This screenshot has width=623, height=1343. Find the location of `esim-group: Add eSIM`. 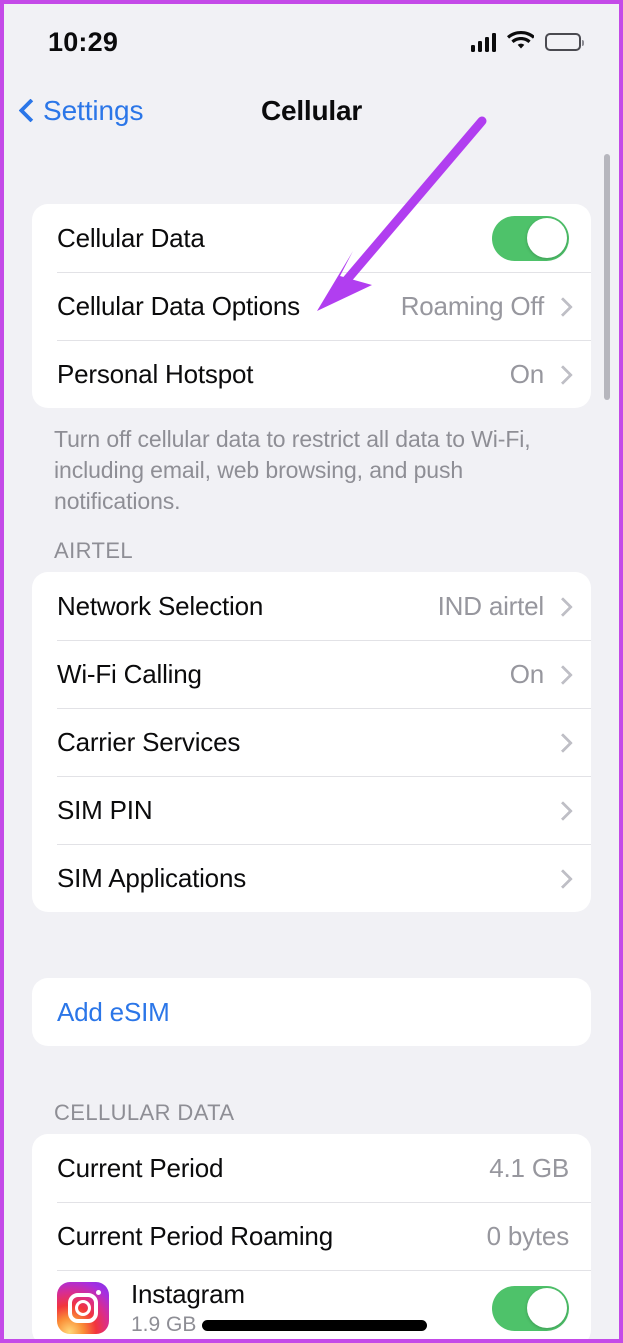

esim-group: Add eSIM is located at coordinates (311, 1012).